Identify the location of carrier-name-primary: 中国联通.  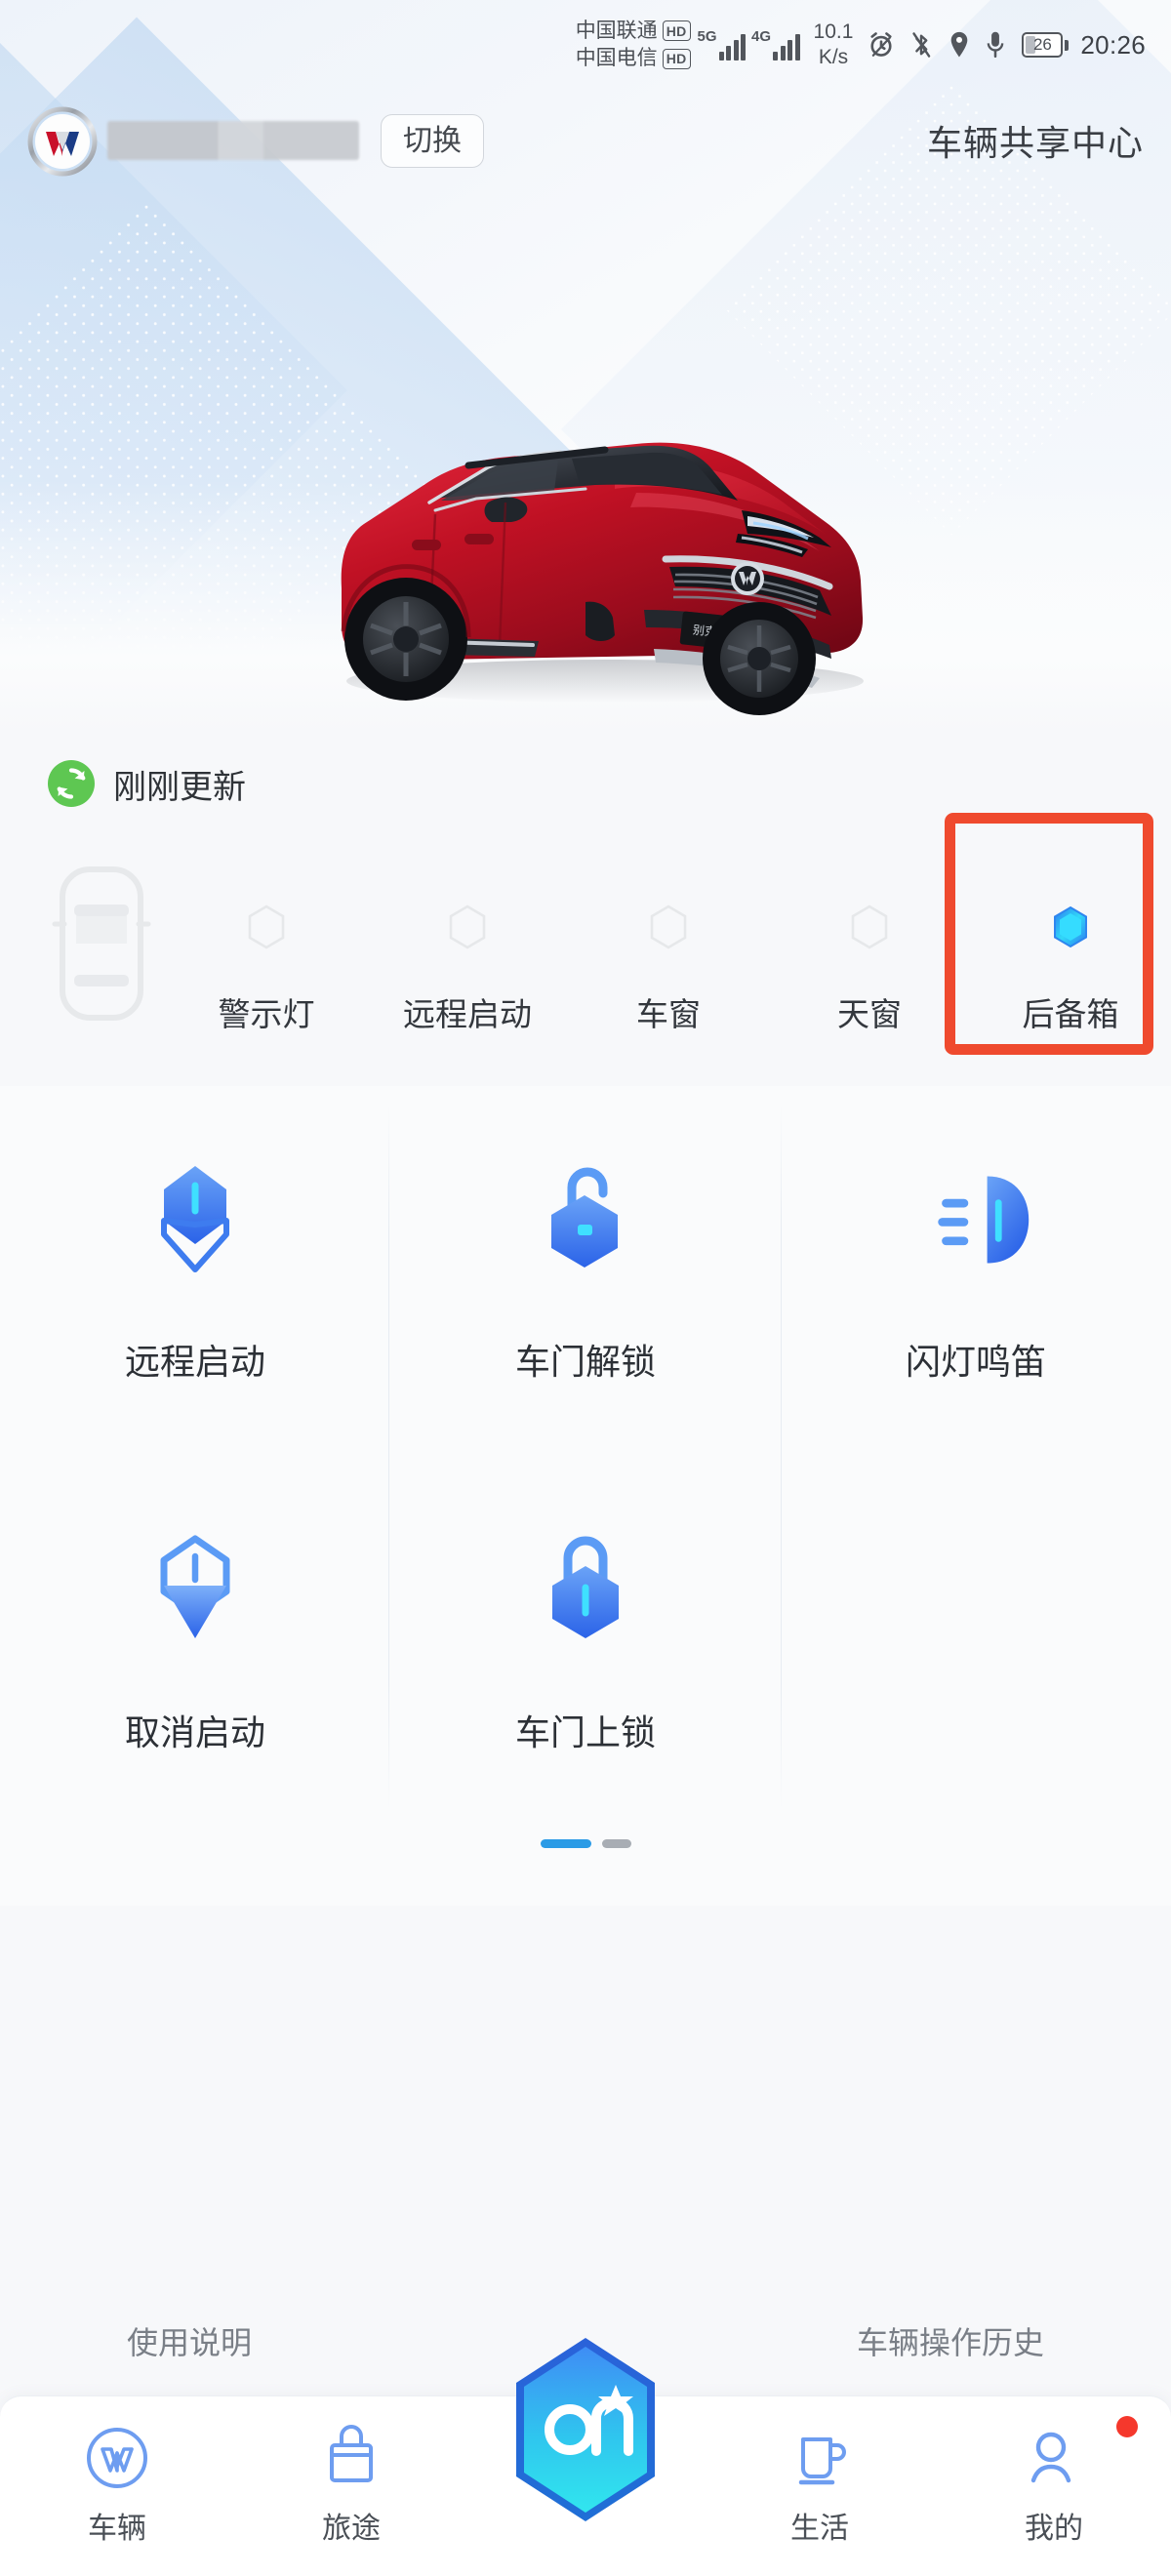
(616, 30).